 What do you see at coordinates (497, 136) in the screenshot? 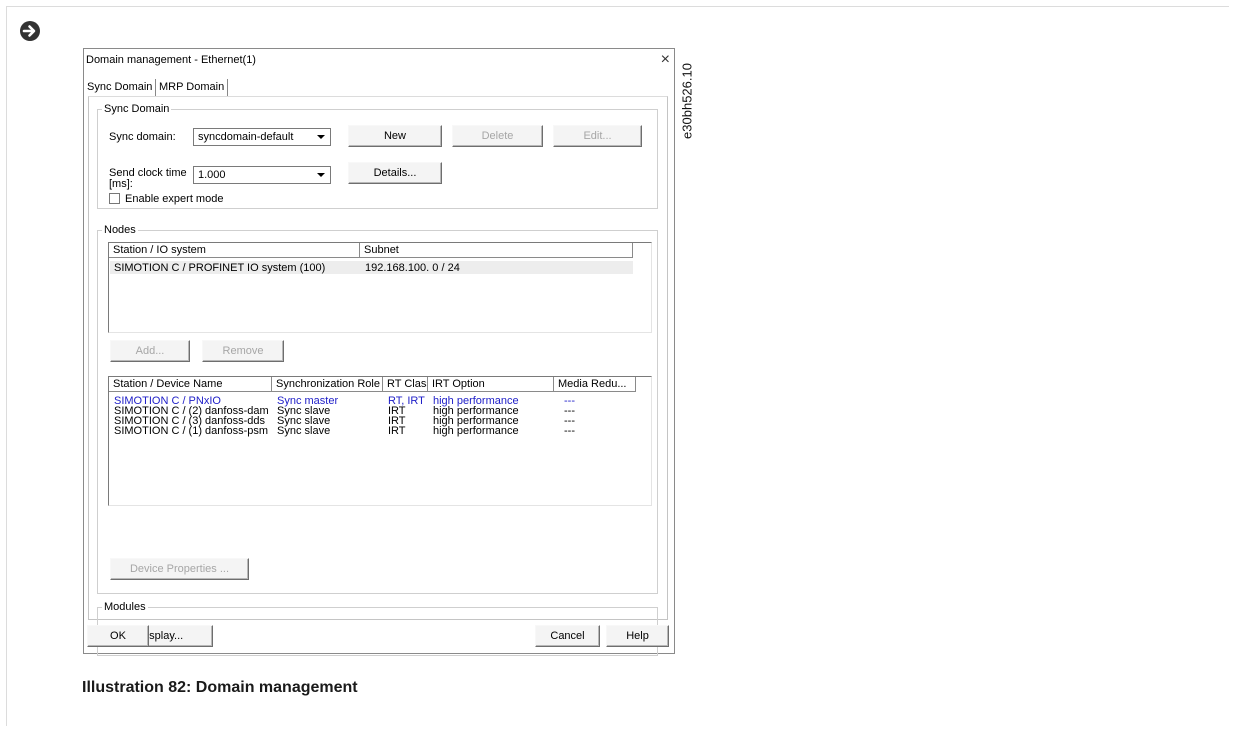
I see `delete-button: Delete` at bounding box center [497, 136].